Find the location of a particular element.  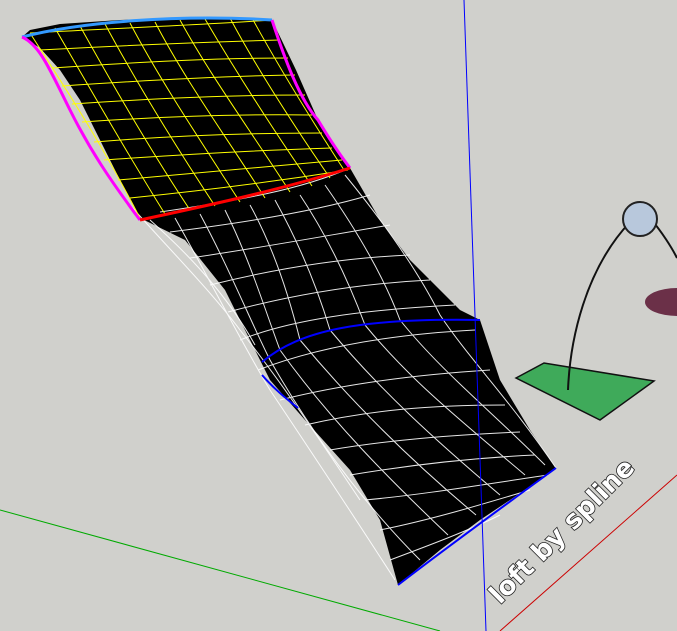

green-axis is located at coordinates (220, 570).